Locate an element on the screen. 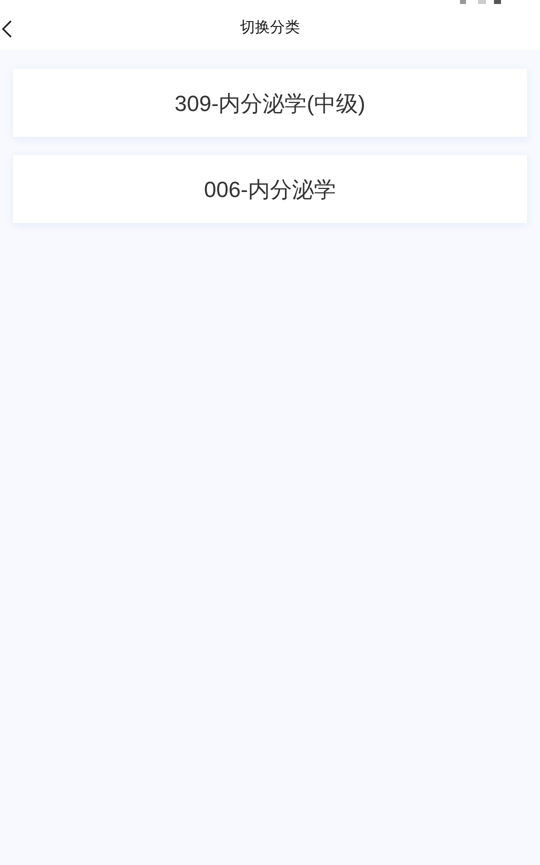  page-title: 切换分类 is located at coordinates (270, 28).